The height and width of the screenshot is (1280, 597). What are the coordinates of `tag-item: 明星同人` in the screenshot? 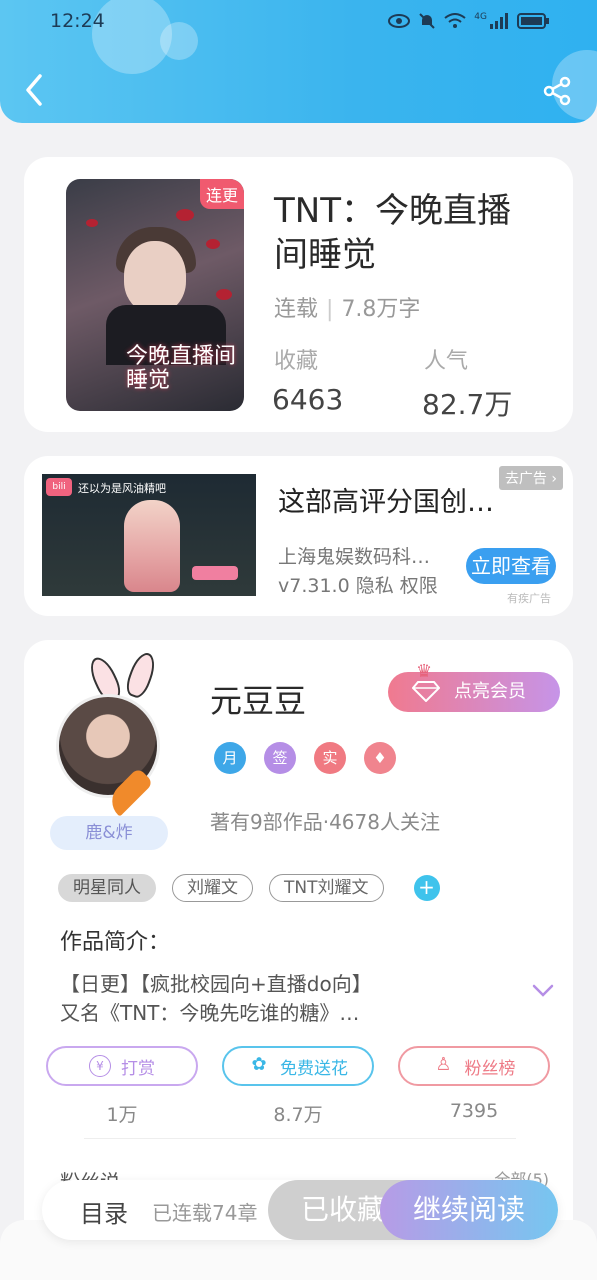 It's located at (107, 888).